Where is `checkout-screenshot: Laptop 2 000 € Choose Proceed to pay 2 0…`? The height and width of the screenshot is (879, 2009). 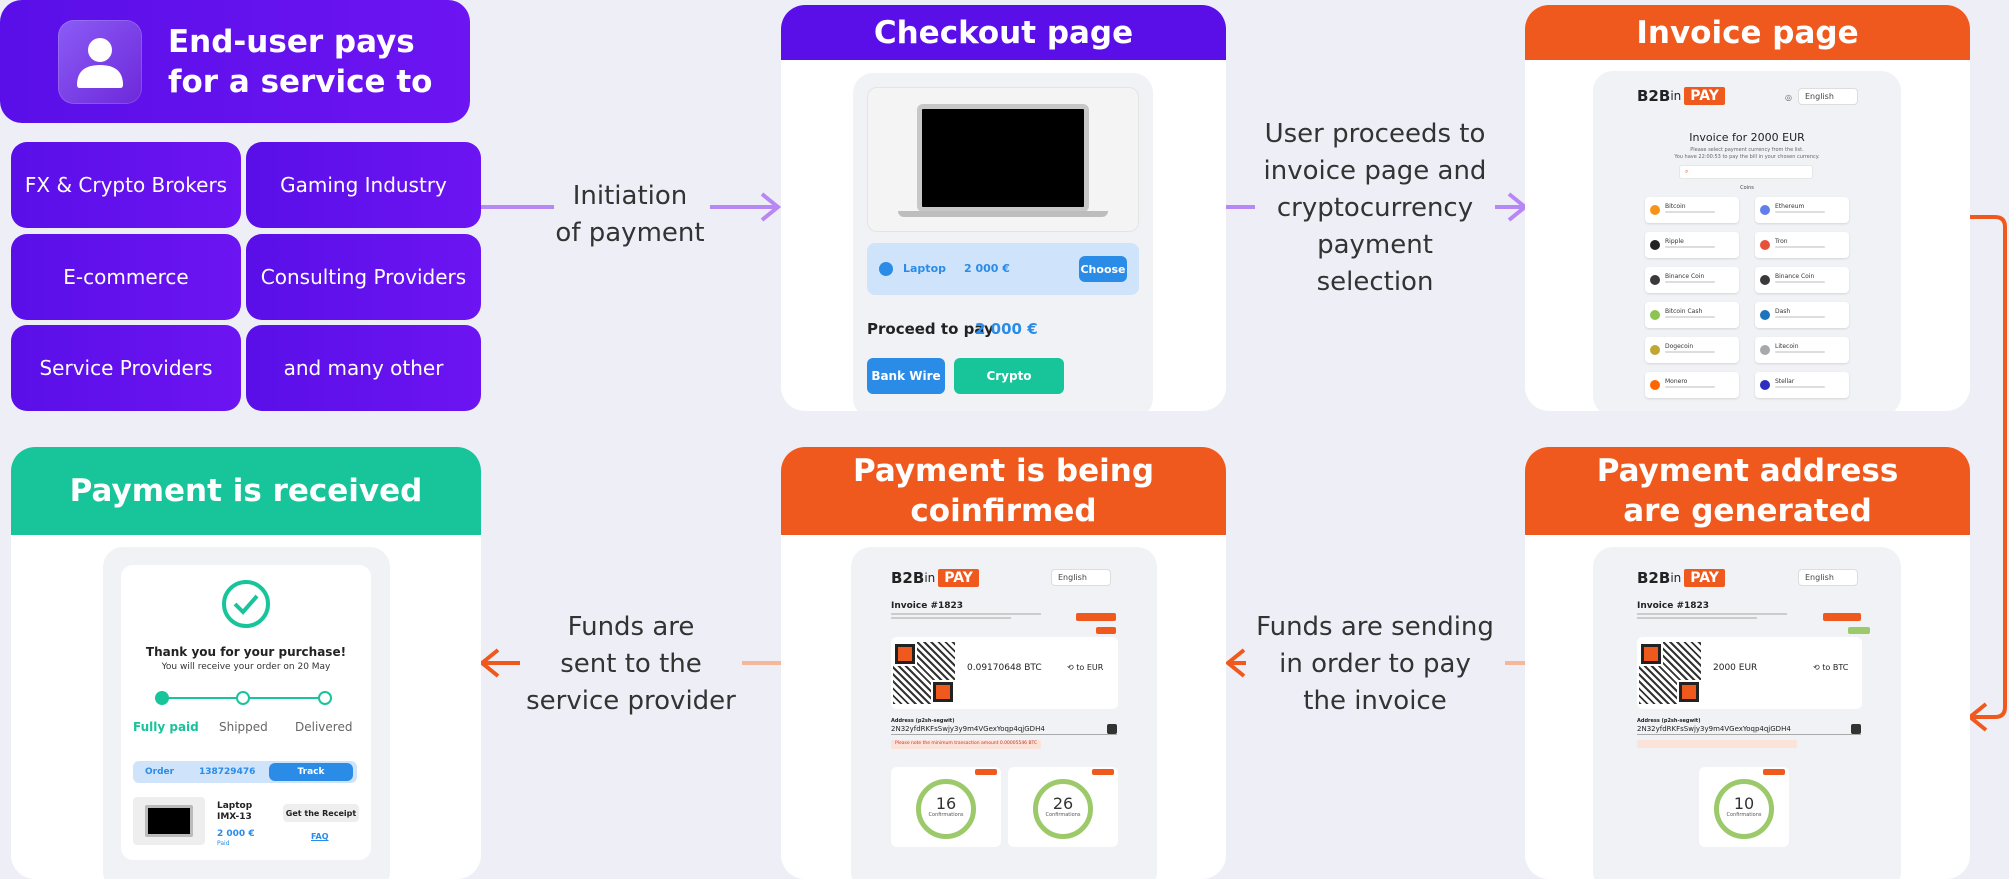
checkout-screenshot: Laptop 2 000 € Choose Proceed to pay 2 0… is located at coordinates (1003, 242).